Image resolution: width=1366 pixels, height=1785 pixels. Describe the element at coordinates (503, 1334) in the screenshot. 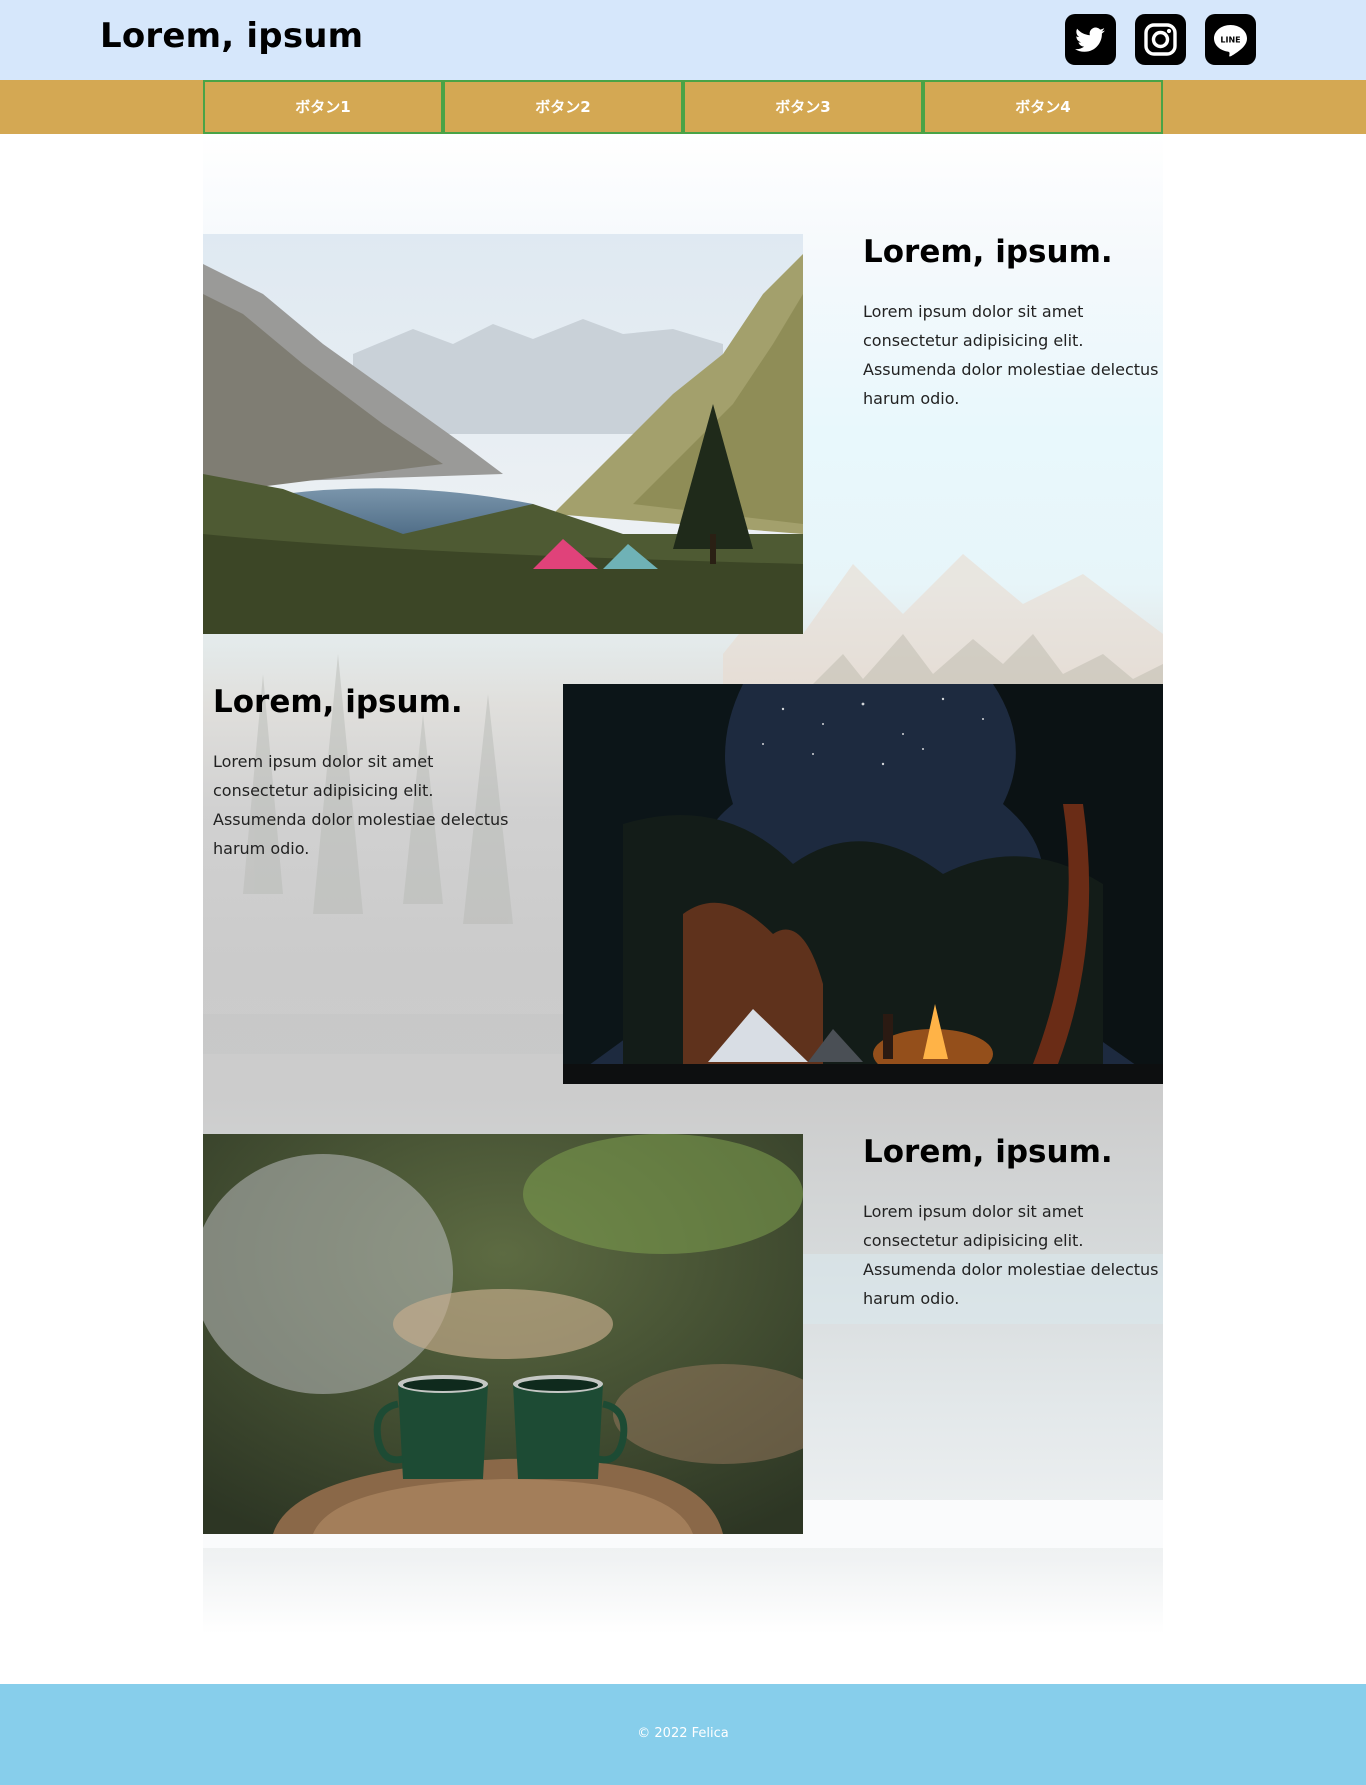

I see `section-3-image` at that location.